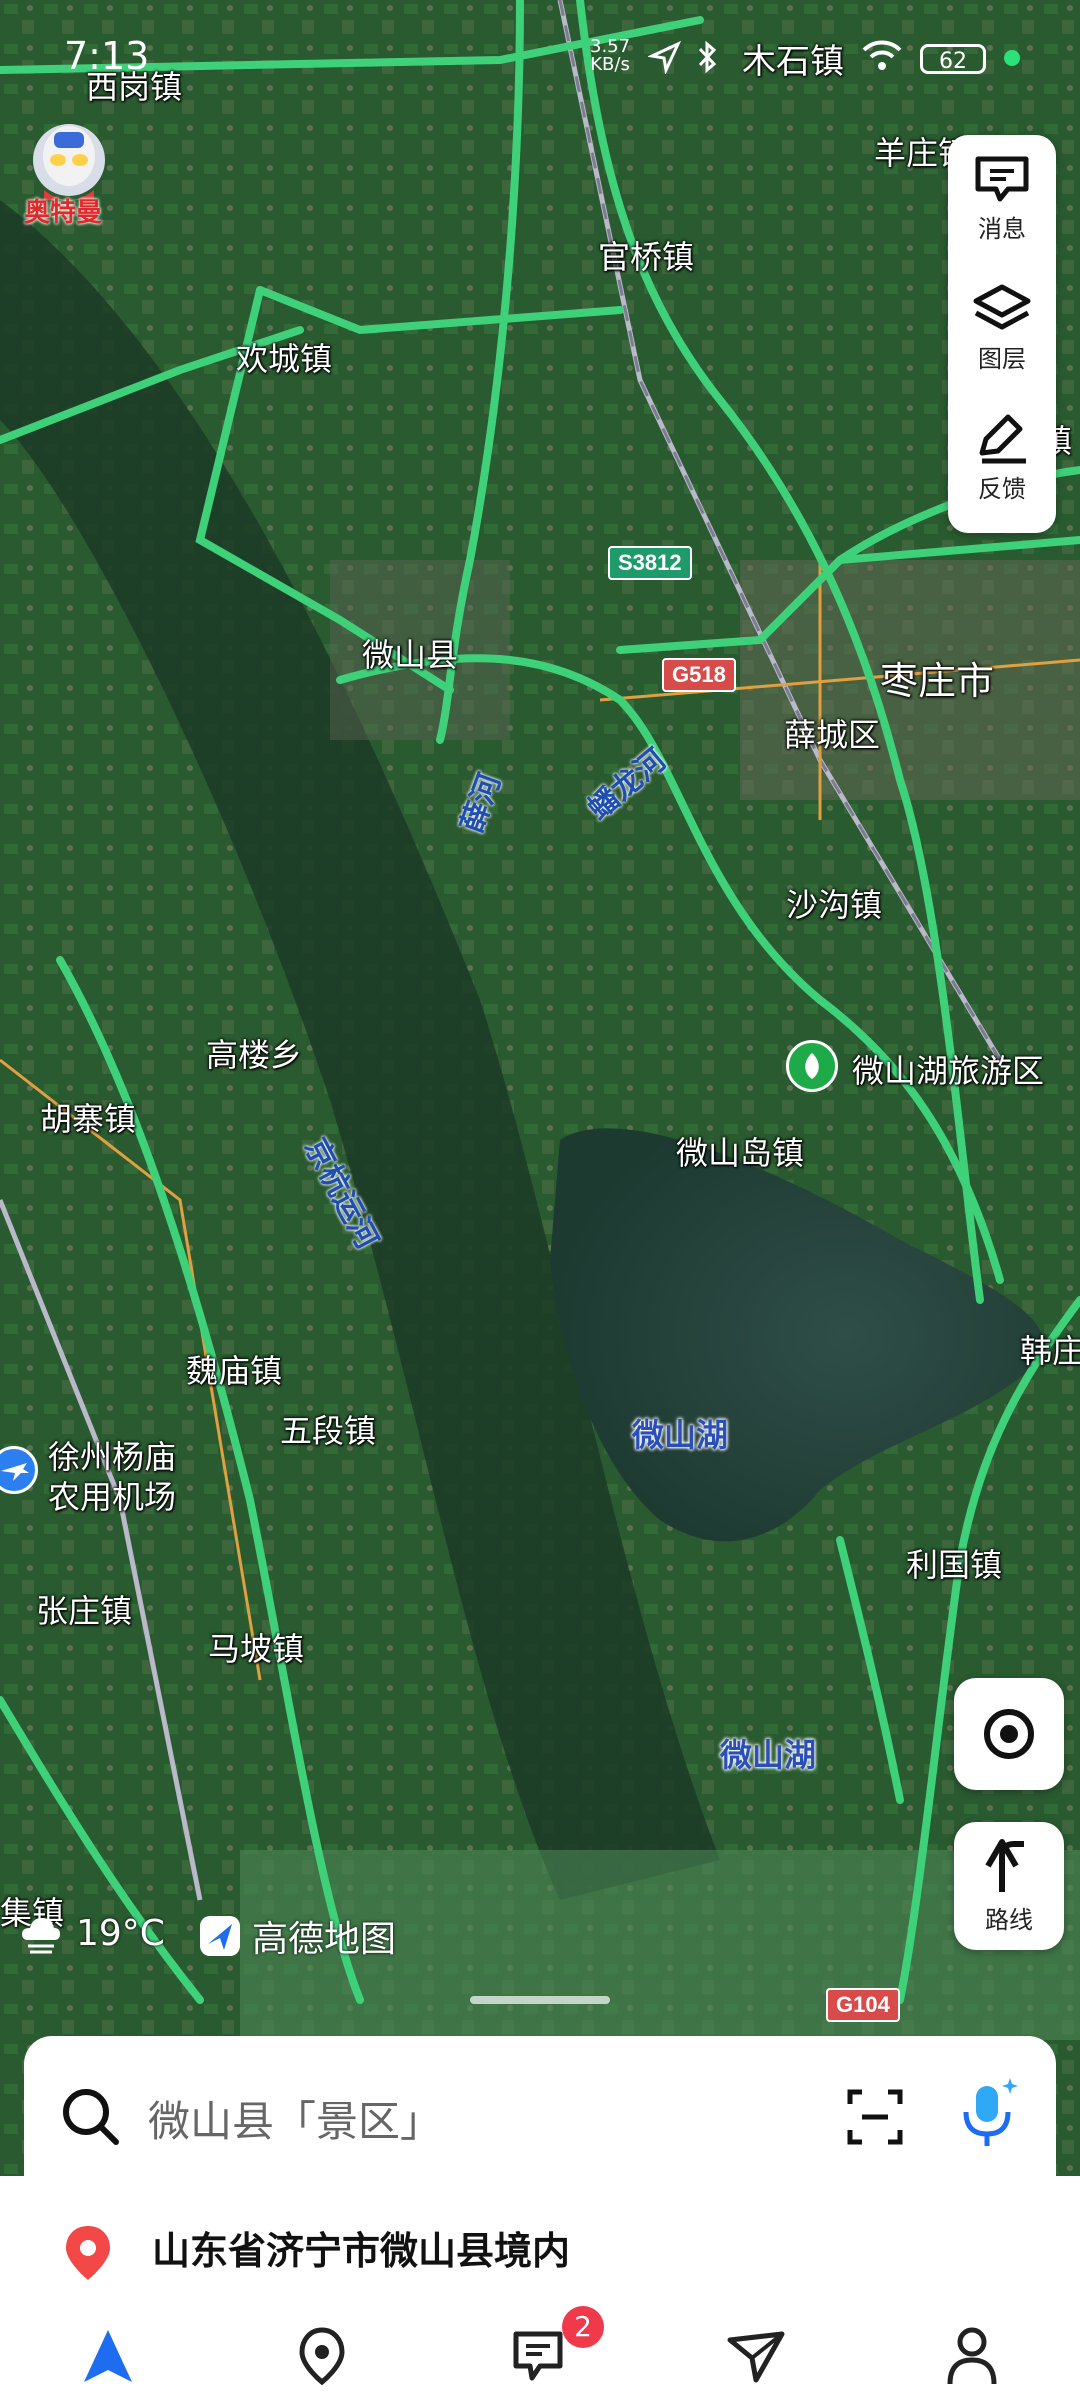 This screenshot has height=2400, width=1080. I want to click on place-label: 胡寨镇, so click(88, 1117).